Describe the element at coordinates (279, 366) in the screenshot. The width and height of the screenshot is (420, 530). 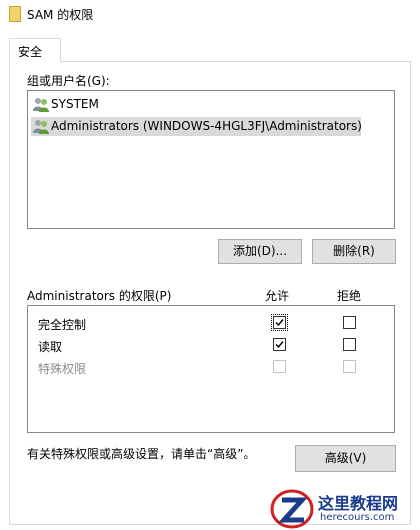
I see `allow-special-checkbox` at that location.